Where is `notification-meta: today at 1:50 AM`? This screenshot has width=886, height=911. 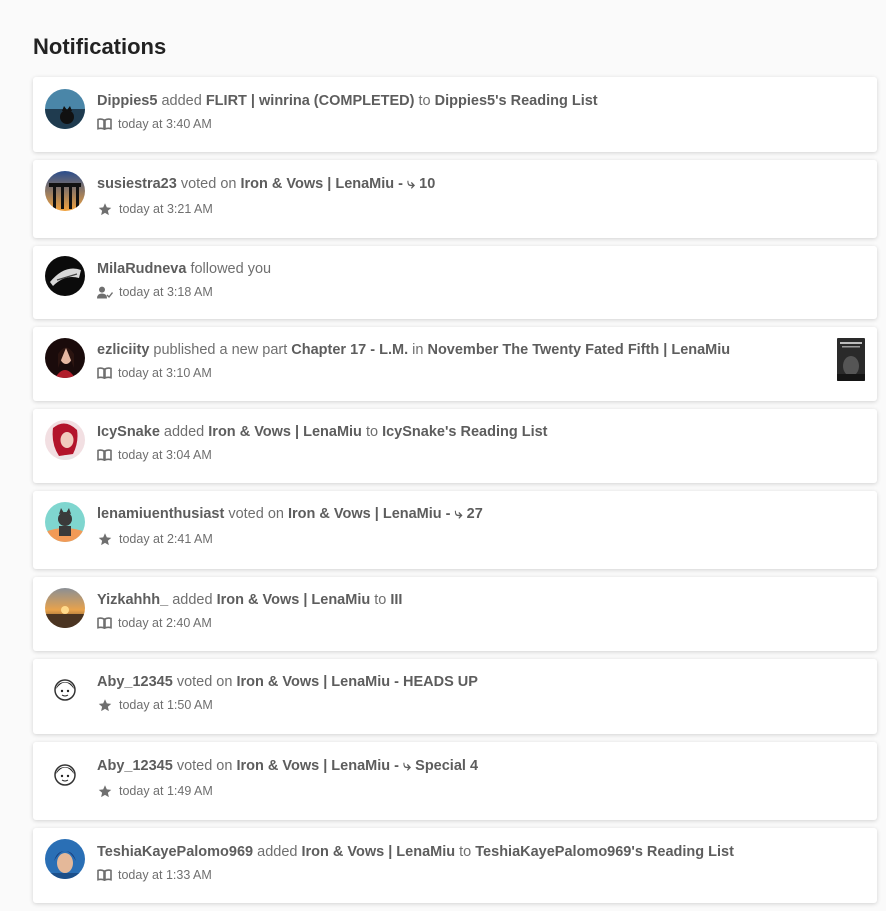 notification-meta: today at 1:50 AM is located at coordinates (482, 705).